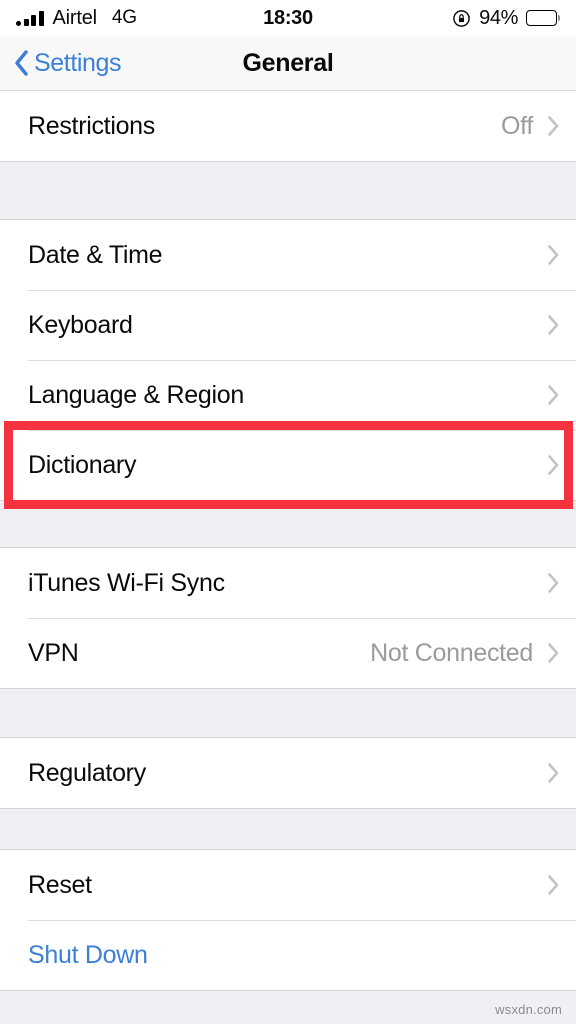  I want to click on settings-row-label: Language & Region, so click(136, 394).